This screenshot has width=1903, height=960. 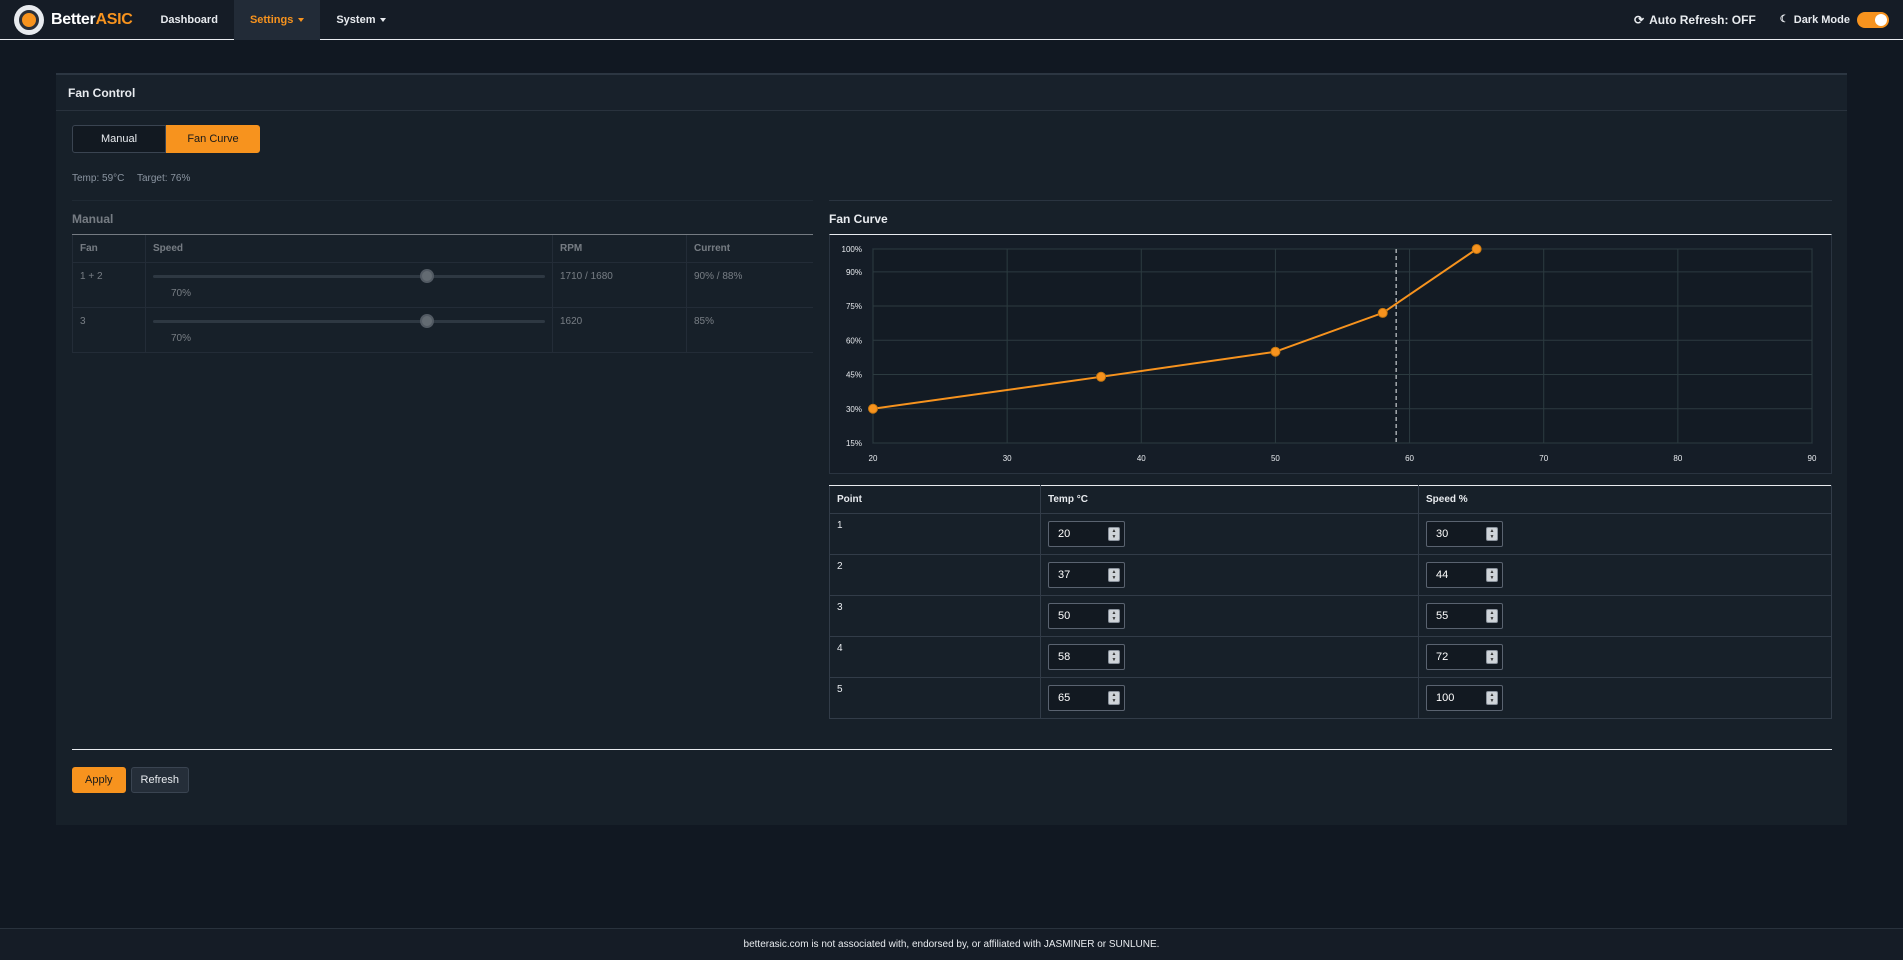 What do you see at coordinates (1464, 534) in the screenshot?
I see `speed-input: 30 ▲ ▼` at bounding box center [1464, 534].